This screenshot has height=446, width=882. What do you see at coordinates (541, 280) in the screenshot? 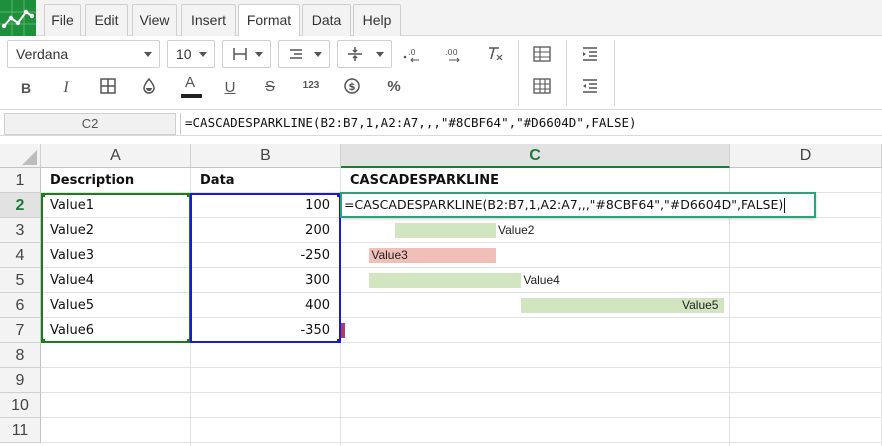
I see `sparkline-label: Value4` at bounding box center [541, 280].